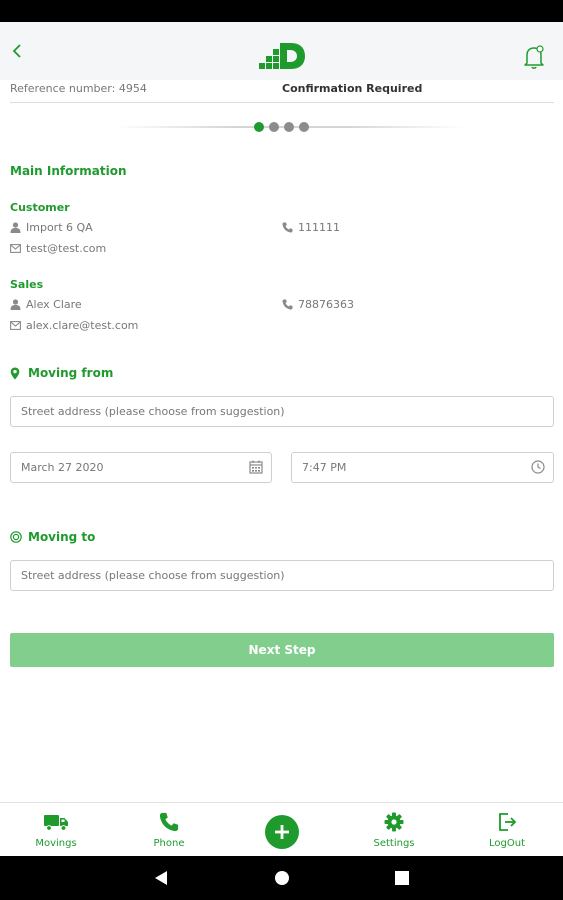 The height and width of the screenshot is (900, 563). I want to click on logout-icon, so click(508, 822).